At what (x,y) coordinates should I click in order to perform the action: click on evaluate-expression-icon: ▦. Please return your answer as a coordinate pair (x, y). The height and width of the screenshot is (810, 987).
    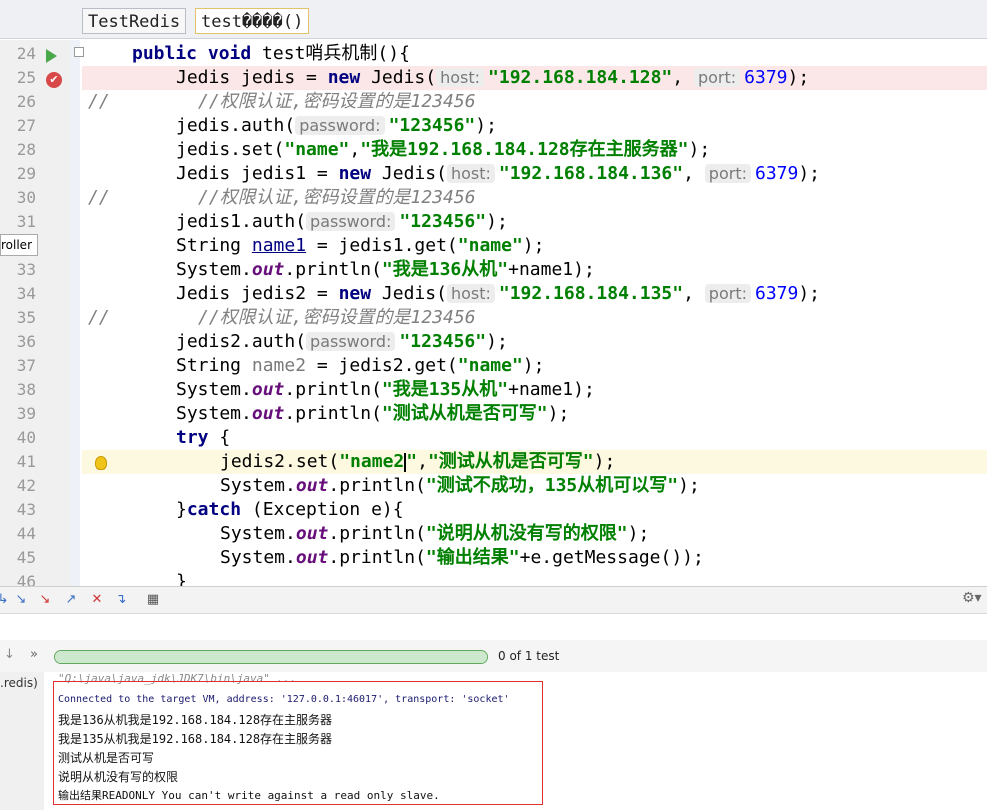
    Looking at the image, I should click on (153, 600).